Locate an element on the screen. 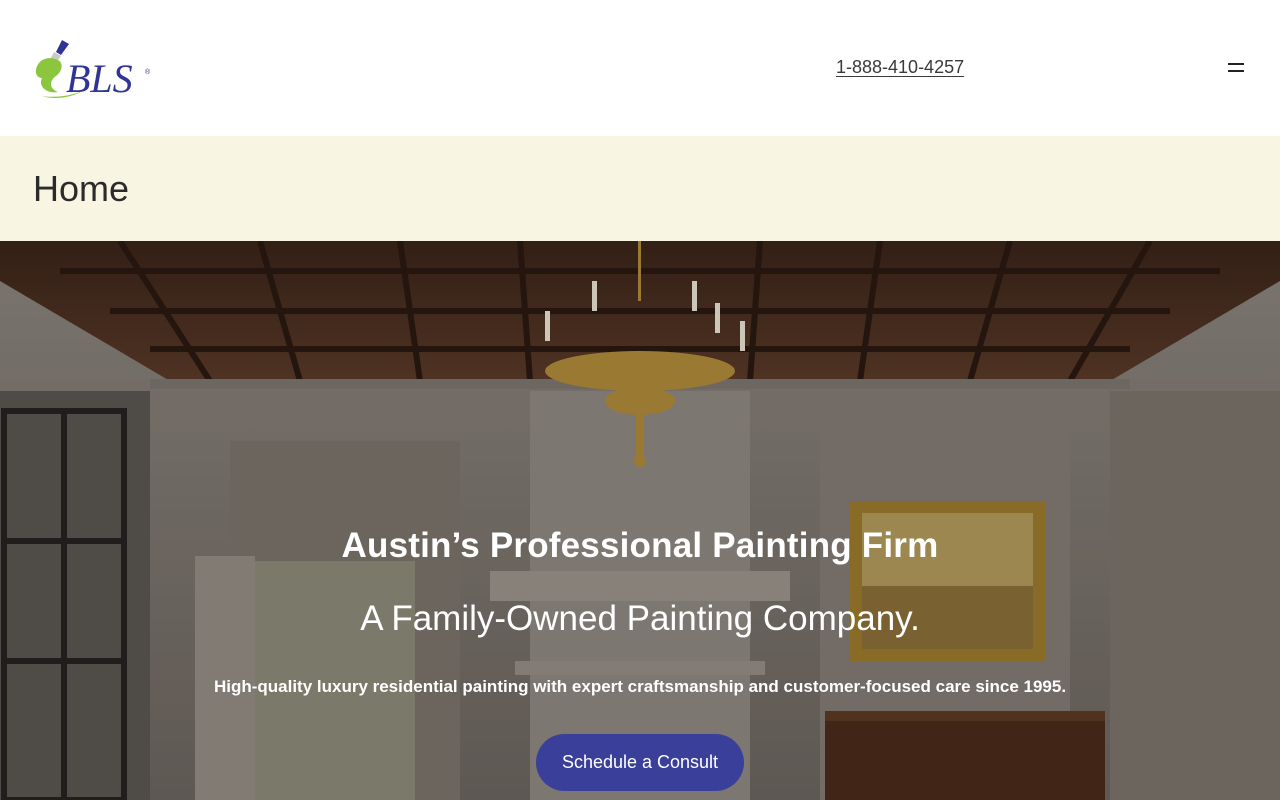  page-title: Home is located at coordinates (81, 188).